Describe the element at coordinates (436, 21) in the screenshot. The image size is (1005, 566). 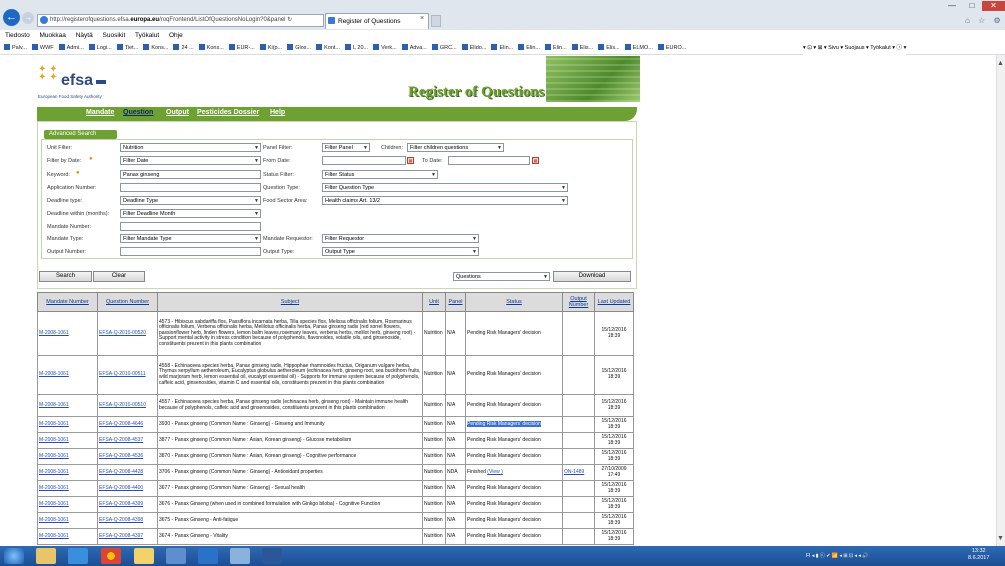
I see `new-tab-button` at that location.